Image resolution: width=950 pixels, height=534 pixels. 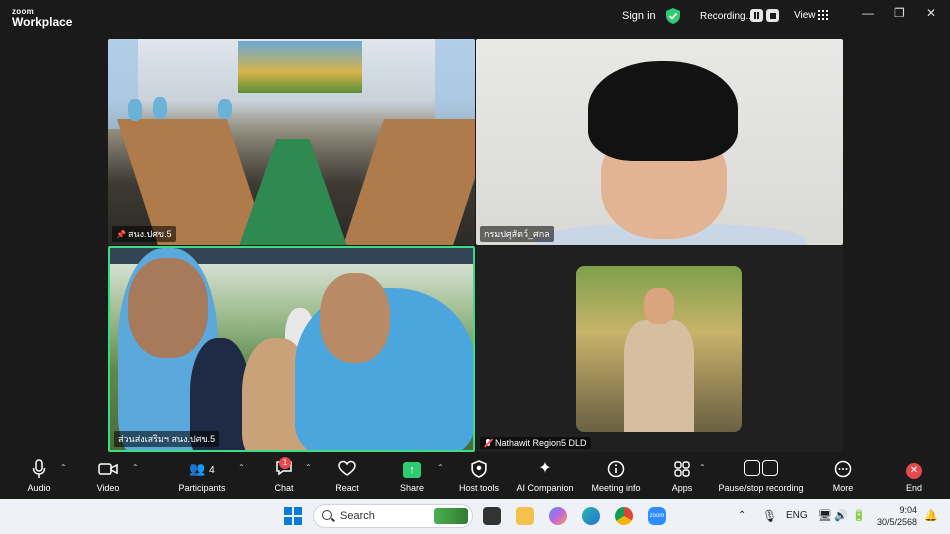 I want to click on participants-icon: 👥 4, so click(x=202, y=468).